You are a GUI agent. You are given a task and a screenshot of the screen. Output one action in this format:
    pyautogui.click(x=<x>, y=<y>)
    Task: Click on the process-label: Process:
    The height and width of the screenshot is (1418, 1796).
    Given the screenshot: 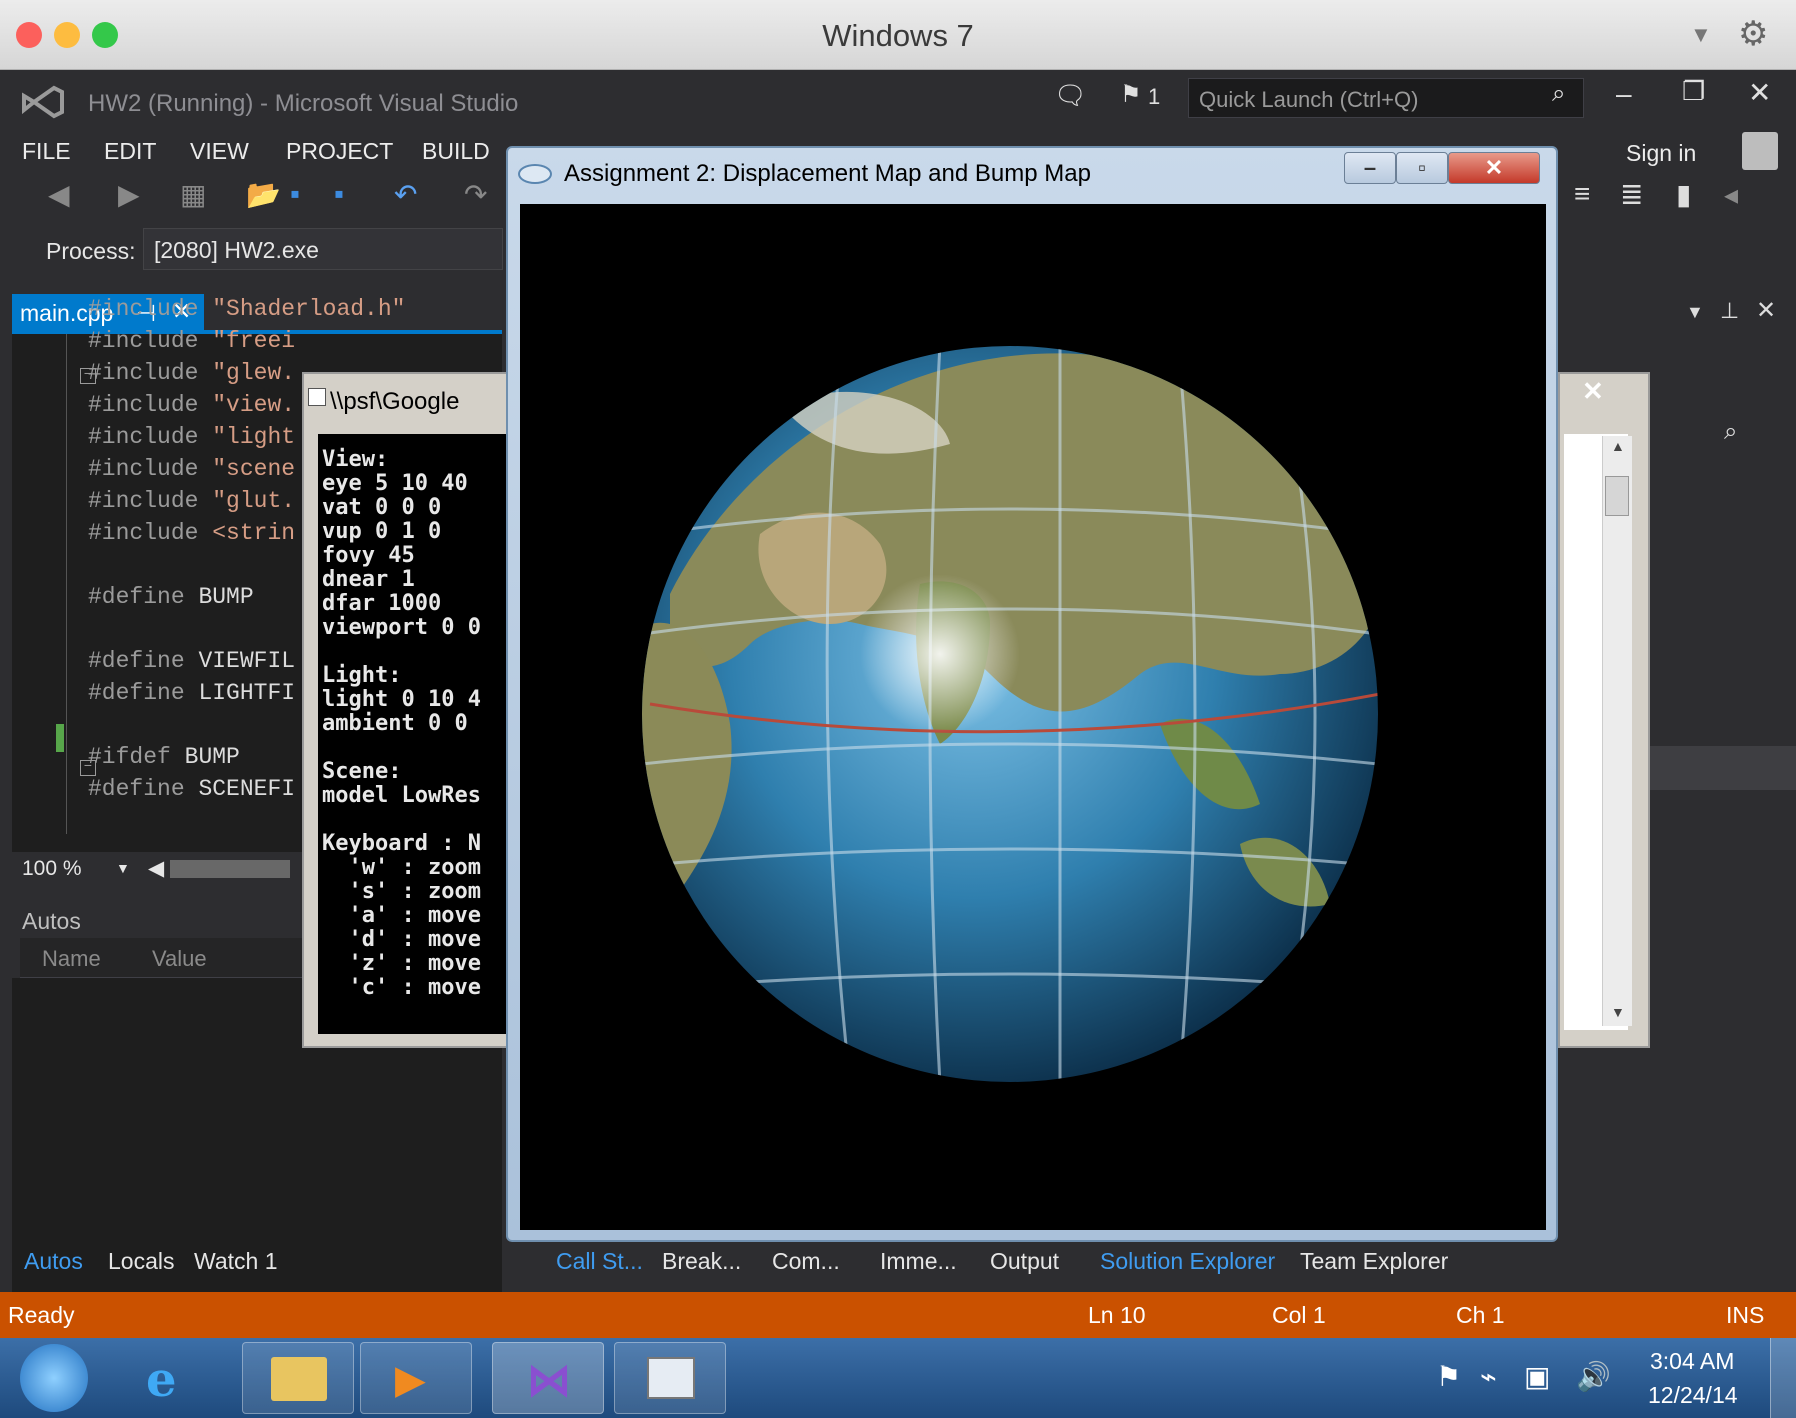 What is the action you would take?
    pyautogui.click(x=91, y=251)
    